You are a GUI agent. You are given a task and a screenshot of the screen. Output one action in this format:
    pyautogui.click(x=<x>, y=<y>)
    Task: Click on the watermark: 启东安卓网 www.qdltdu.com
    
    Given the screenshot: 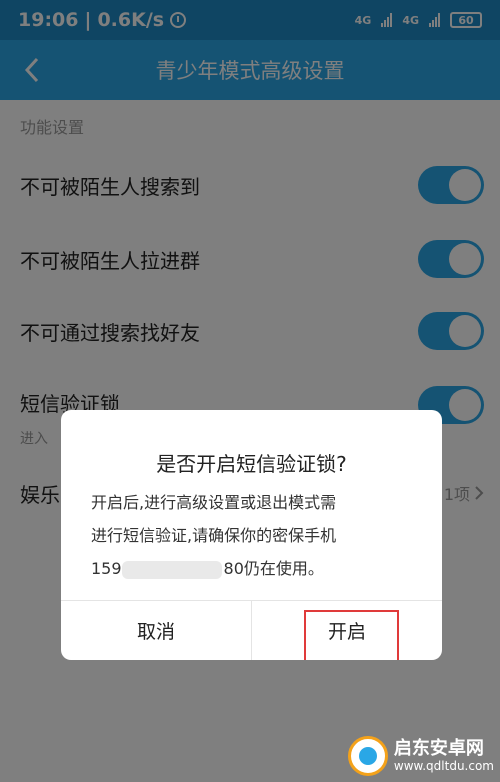 What is the action you would take?
    pyautogui.click(x=420, y=756)
    